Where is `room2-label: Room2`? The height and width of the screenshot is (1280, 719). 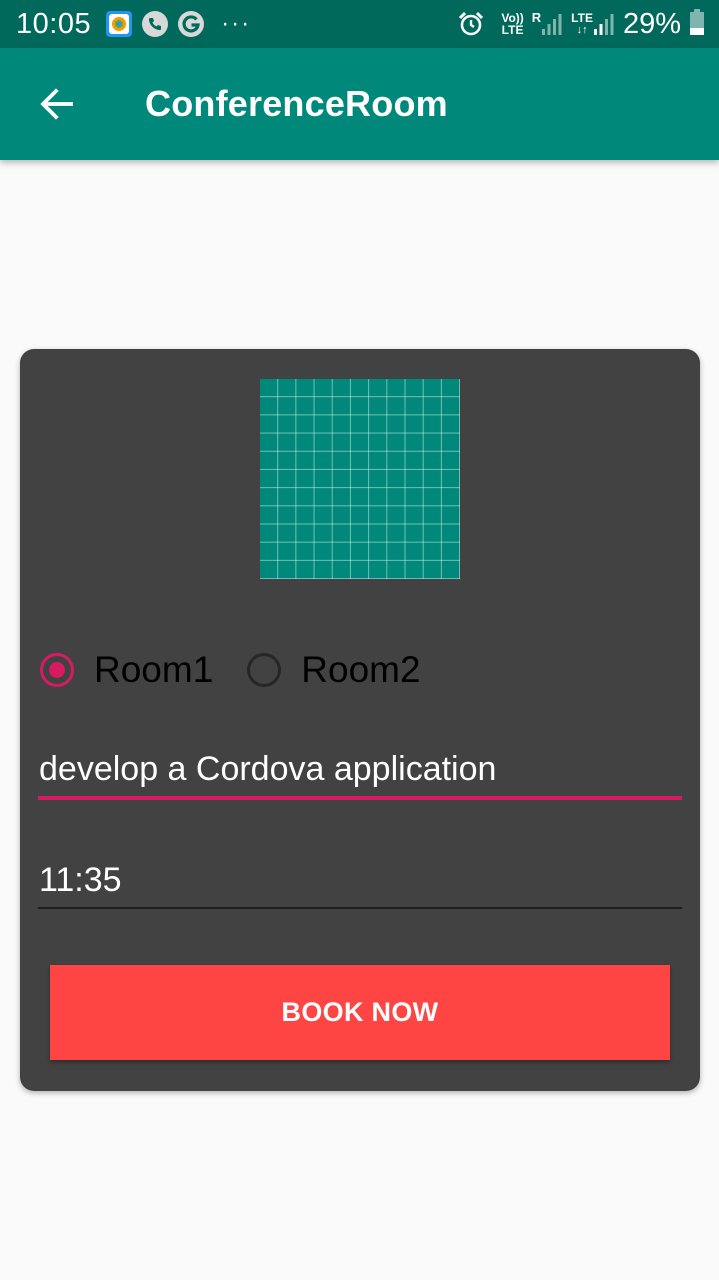
room2-label: Room2 is located at coordinates (361, 669).